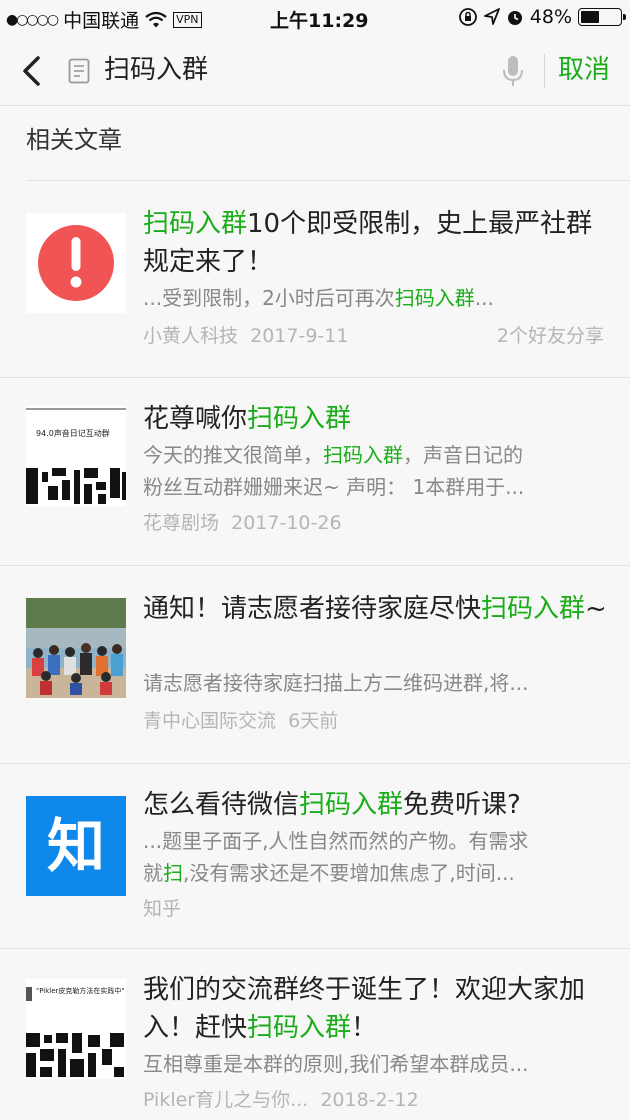  What do you see at coordinates (299, 336) in the screenshot?
I see `result-date: 2017-9-11` at bounding box center [299, 336].